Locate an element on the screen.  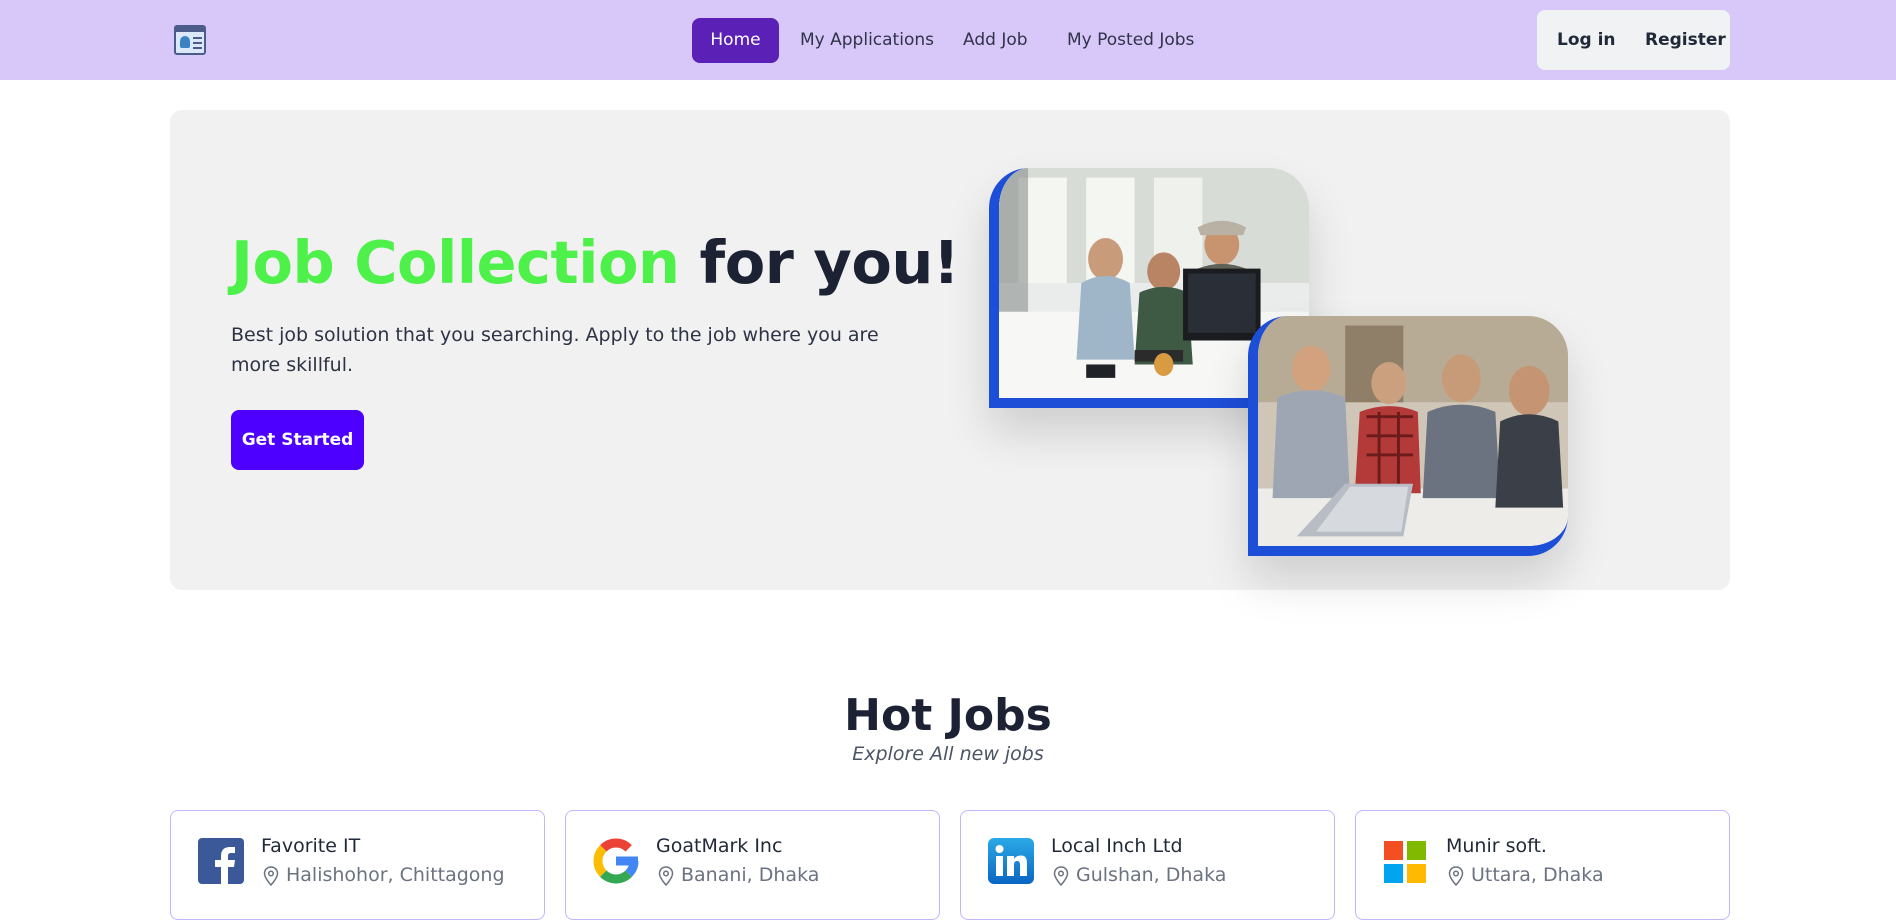
company-location: Banani, Dhaka is located at coordinates (750, 875).